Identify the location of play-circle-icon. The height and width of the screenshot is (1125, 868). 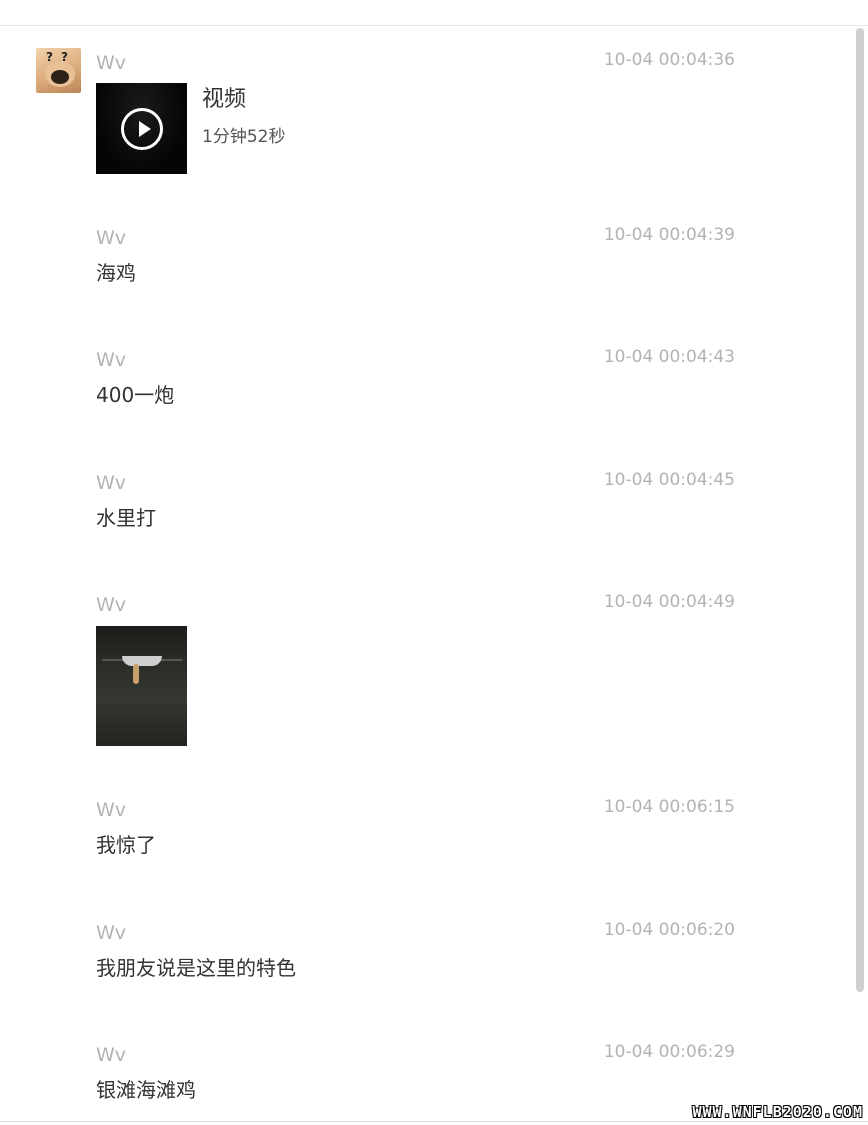
(142, 129).